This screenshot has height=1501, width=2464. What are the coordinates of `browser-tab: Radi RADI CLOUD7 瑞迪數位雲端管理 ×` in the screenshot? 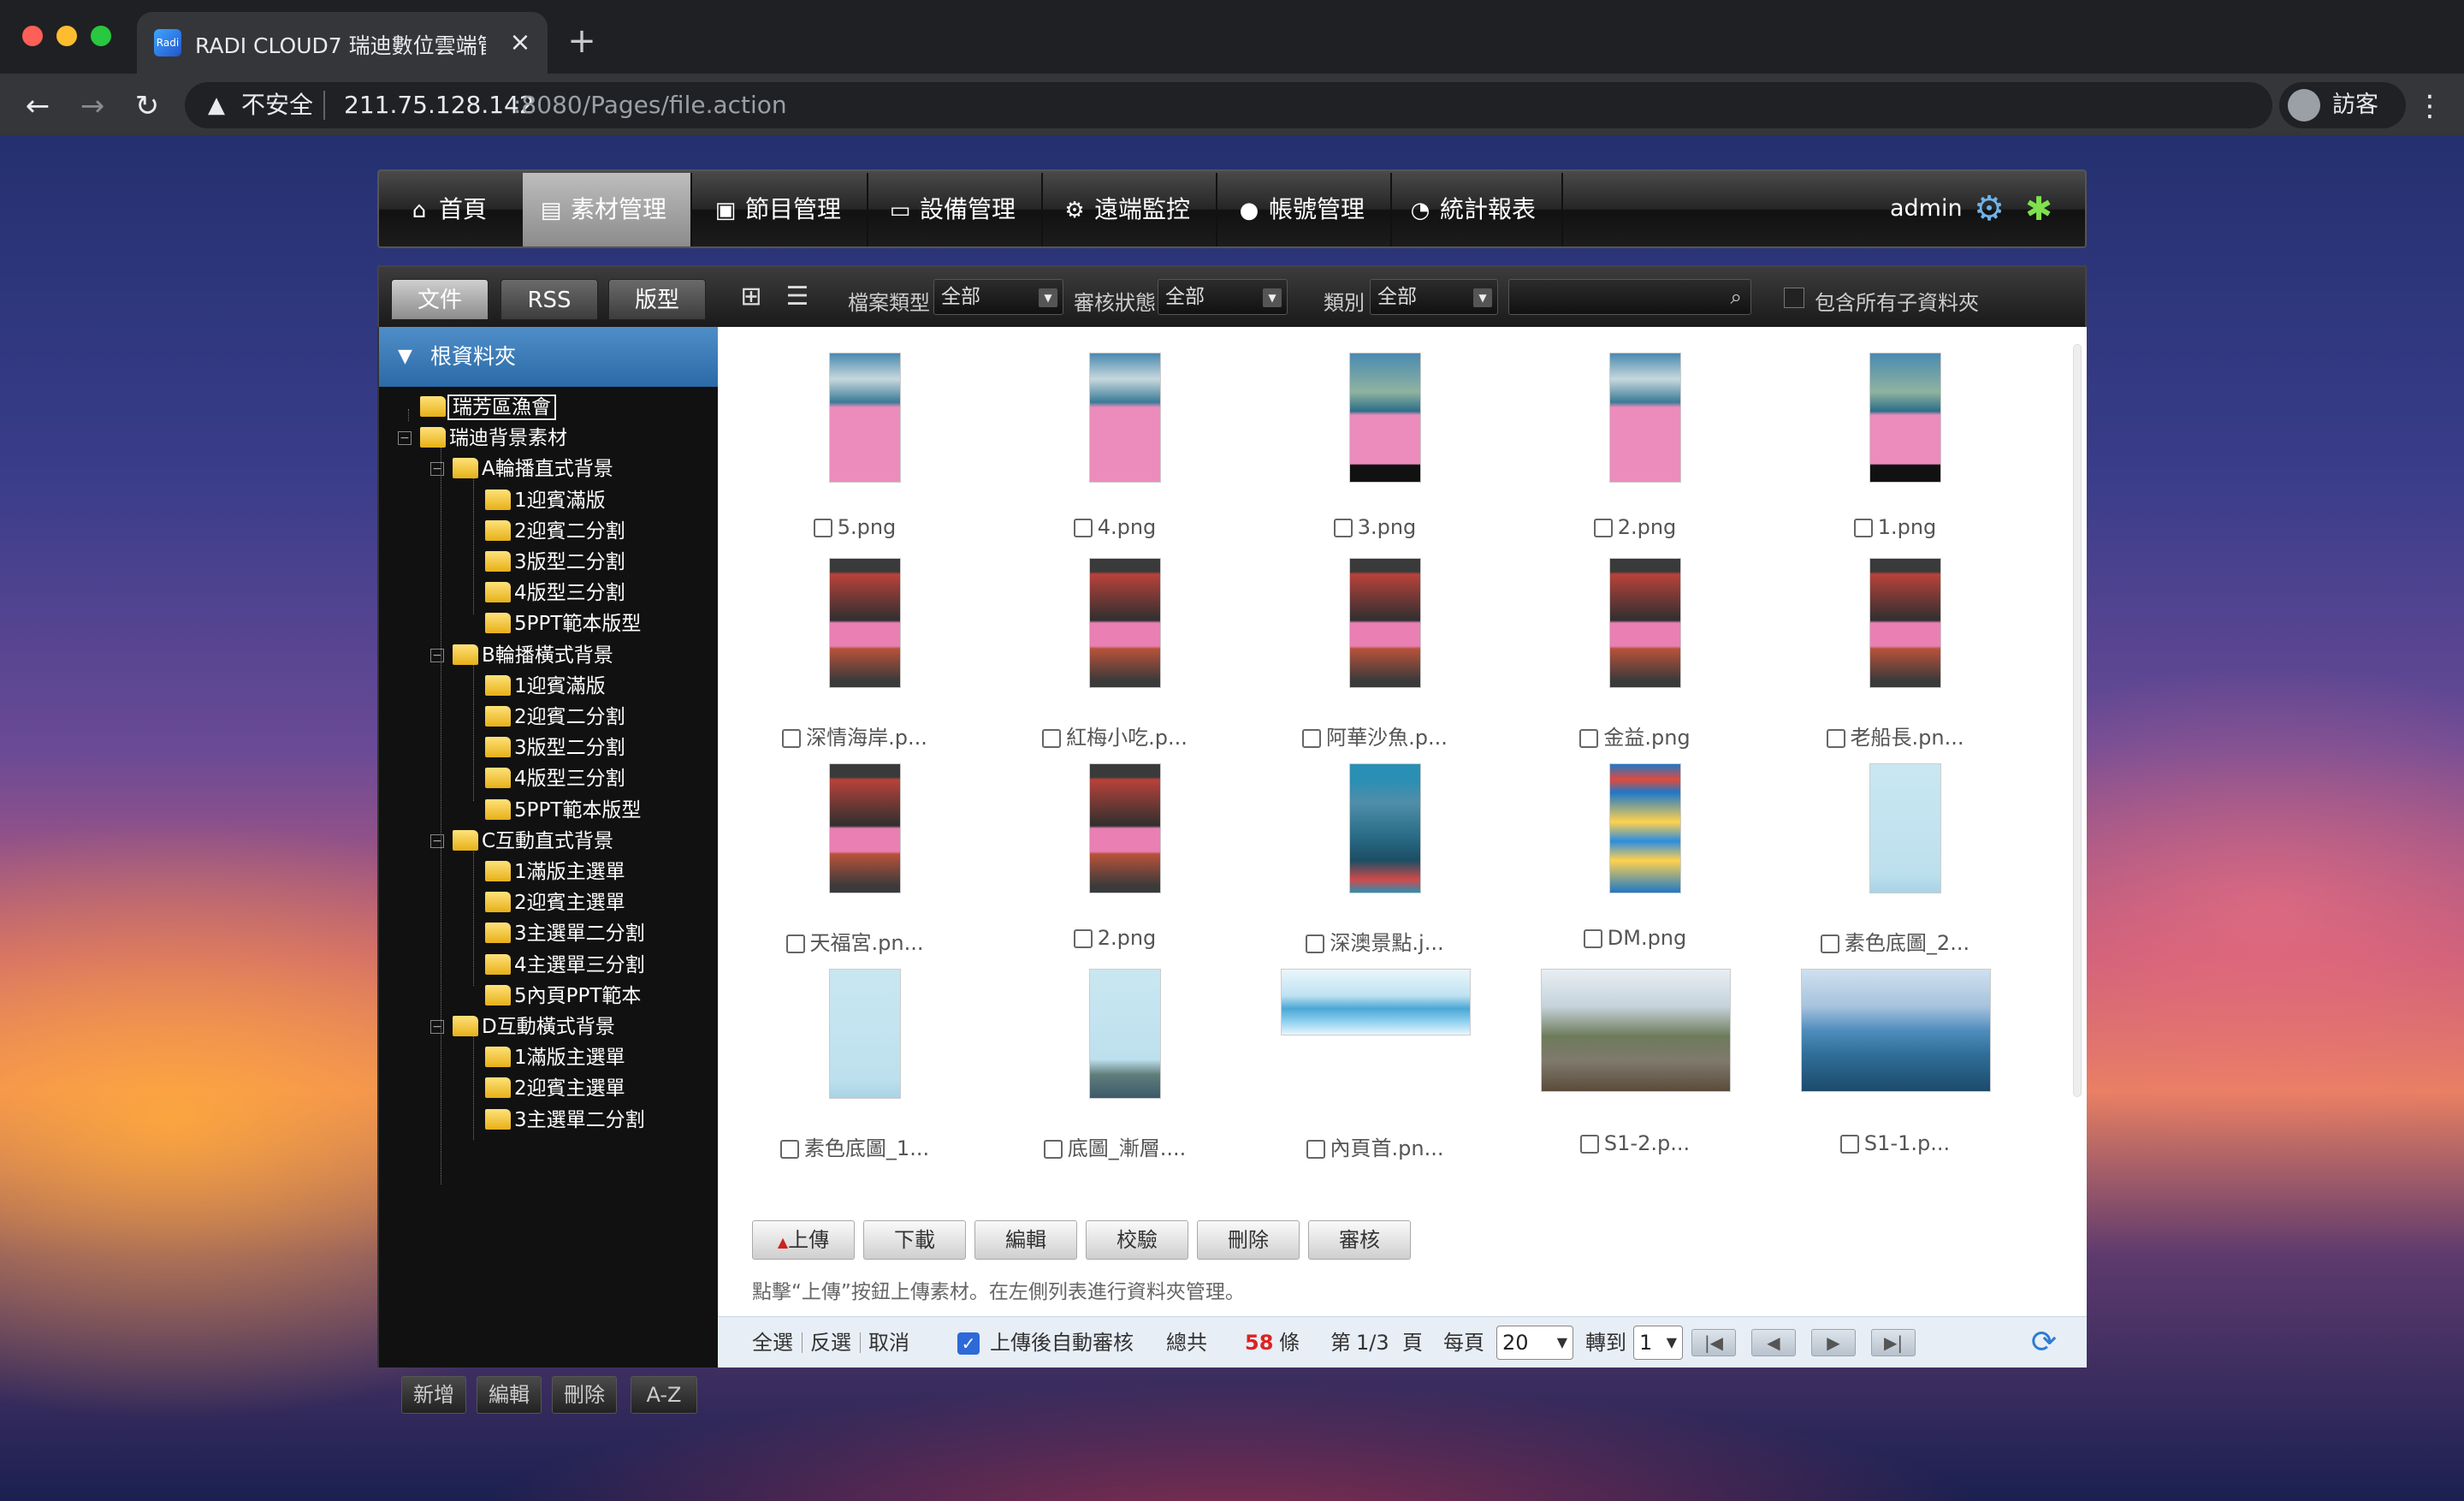 It's located at (342, 43).